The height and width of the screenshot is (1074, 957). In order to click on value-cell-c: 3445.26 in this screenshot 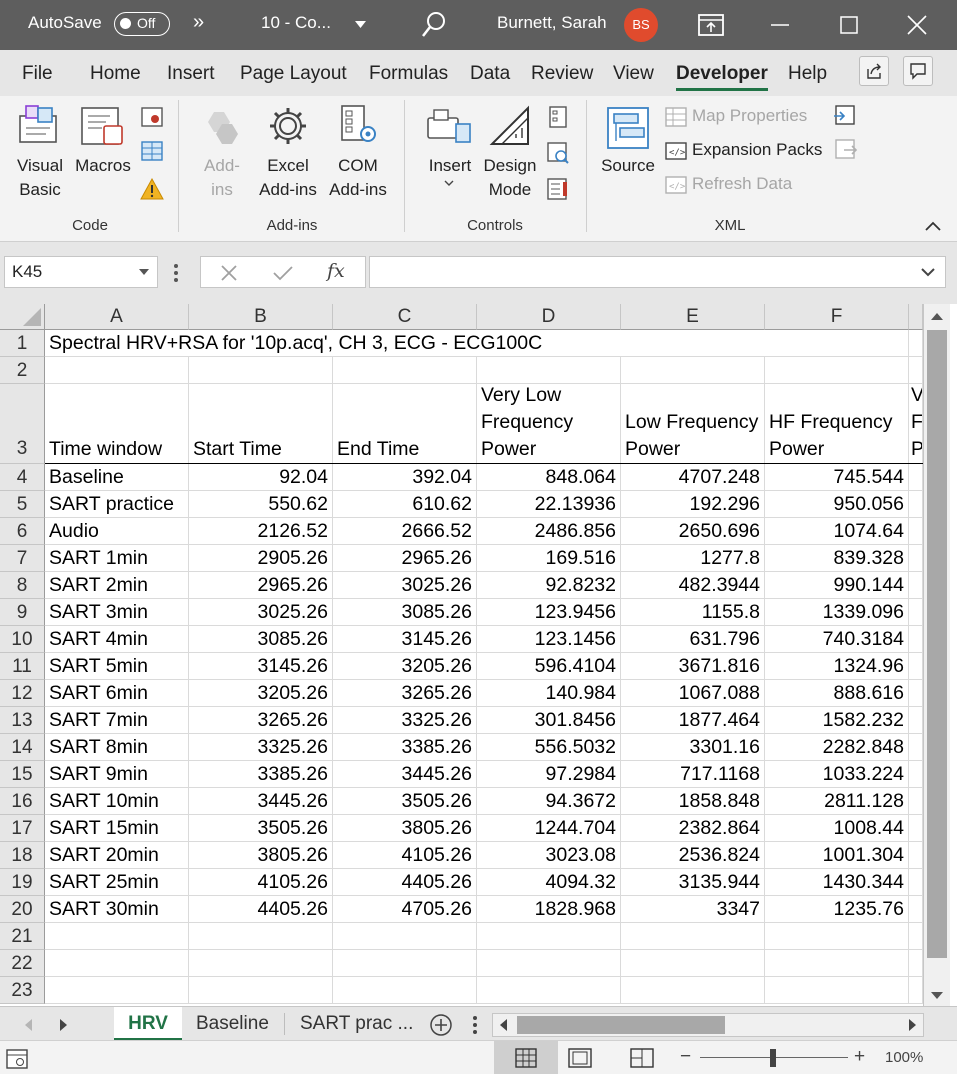, I will do `click(405, 774)`.